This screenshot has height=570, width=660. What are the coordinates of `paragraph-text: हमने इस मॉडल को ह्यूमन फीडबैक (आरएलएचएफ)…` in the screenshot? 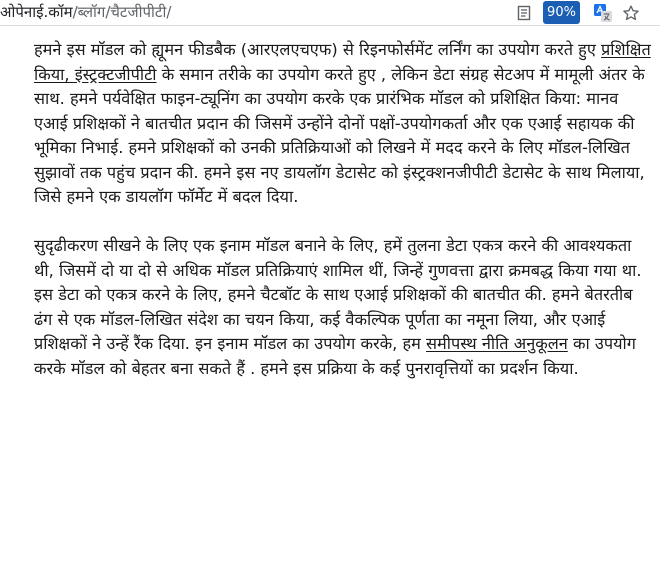 It's located at (318, 49).